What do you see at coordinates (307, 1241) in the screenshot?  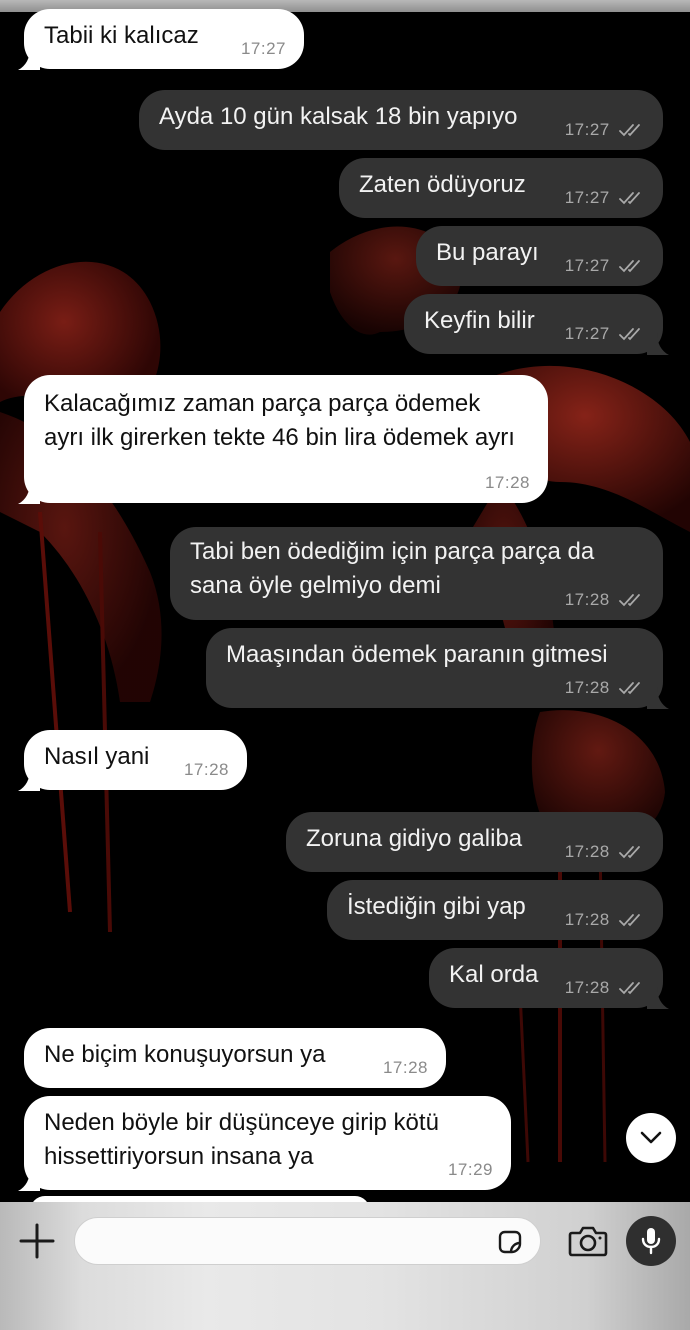 I see `message-input` at bounding box center [307, 1241].